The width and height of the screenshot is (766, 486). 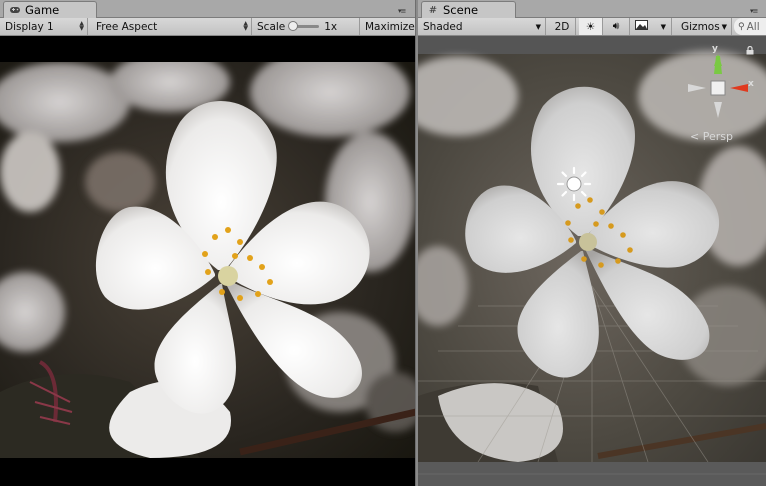 I want to click on persp-text: Persp, so click(x=717, y=136).